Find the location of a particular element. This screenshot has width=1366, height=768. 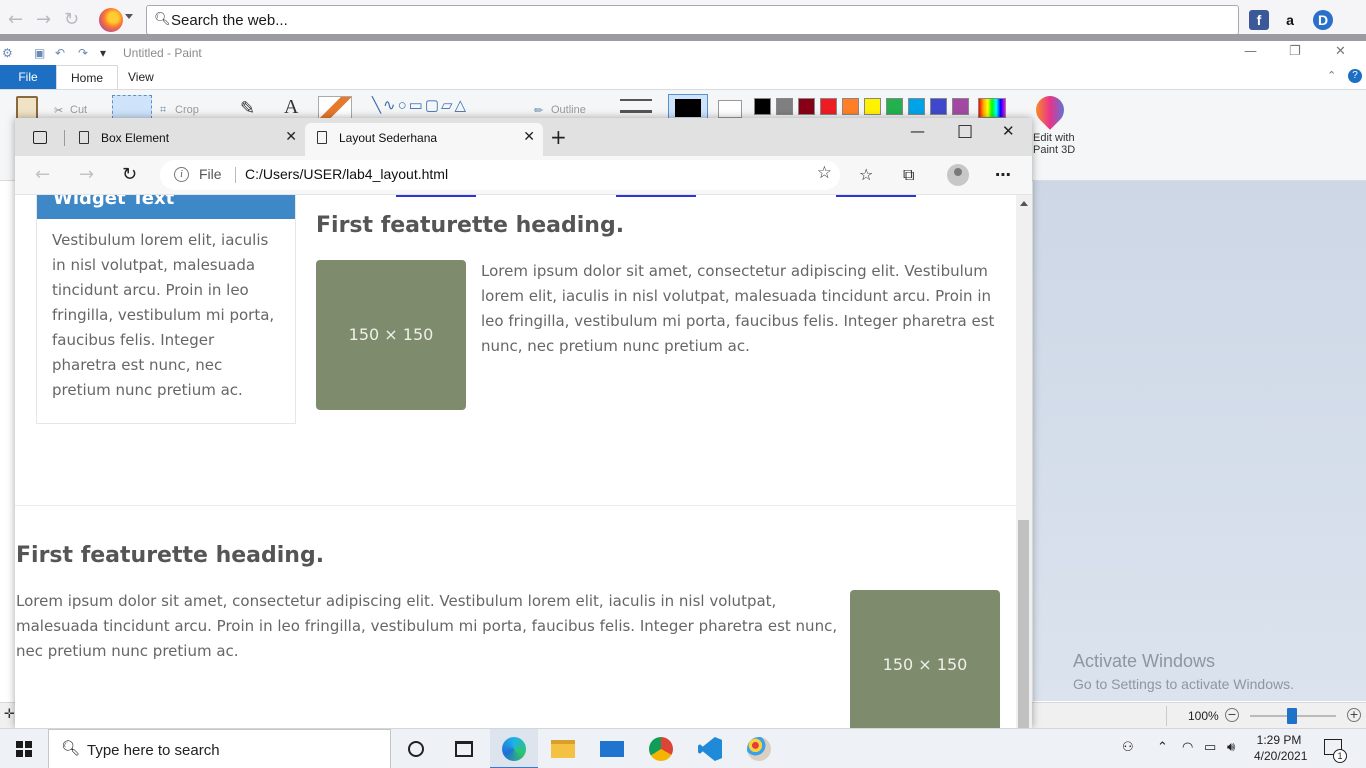

select-icon is located at coordinates (132, 107).